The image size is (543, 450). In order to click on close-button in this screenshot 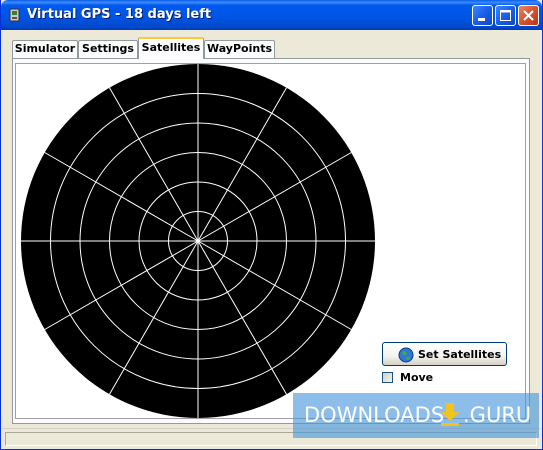, I will do `click(528, 15)`.